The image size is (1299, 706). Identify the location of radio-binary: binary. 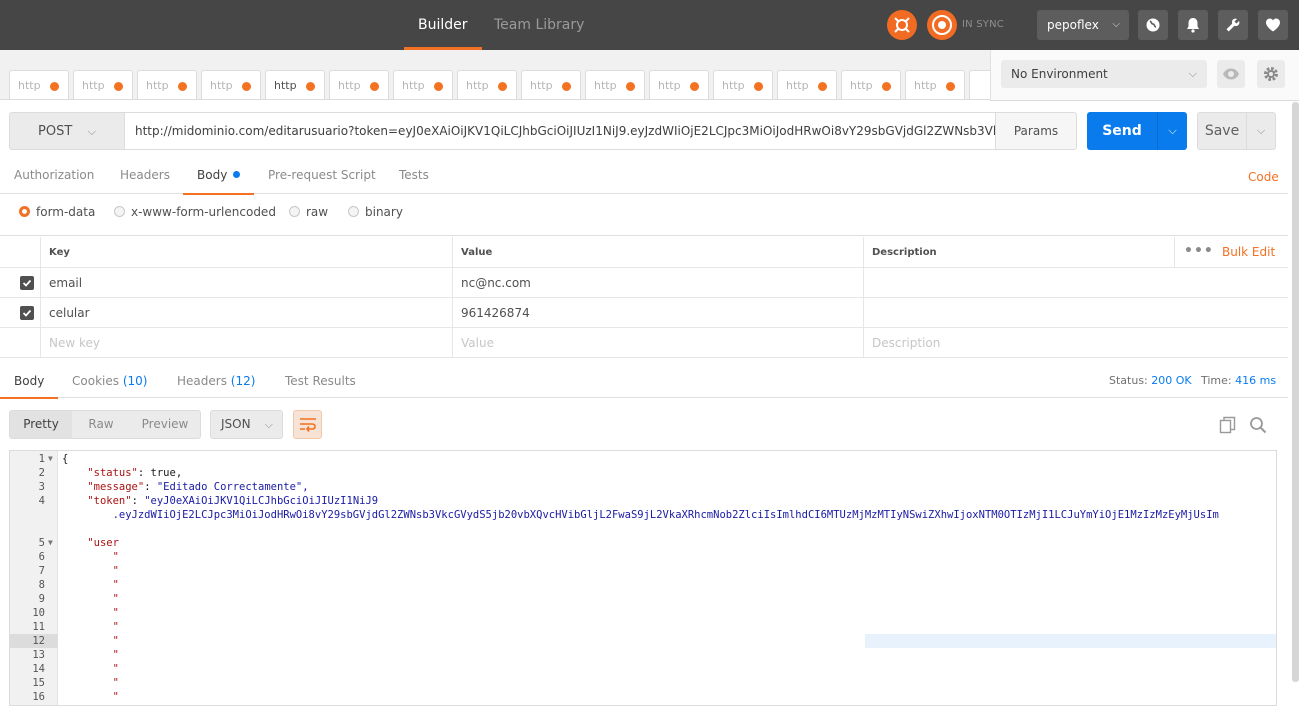
(375, 212).